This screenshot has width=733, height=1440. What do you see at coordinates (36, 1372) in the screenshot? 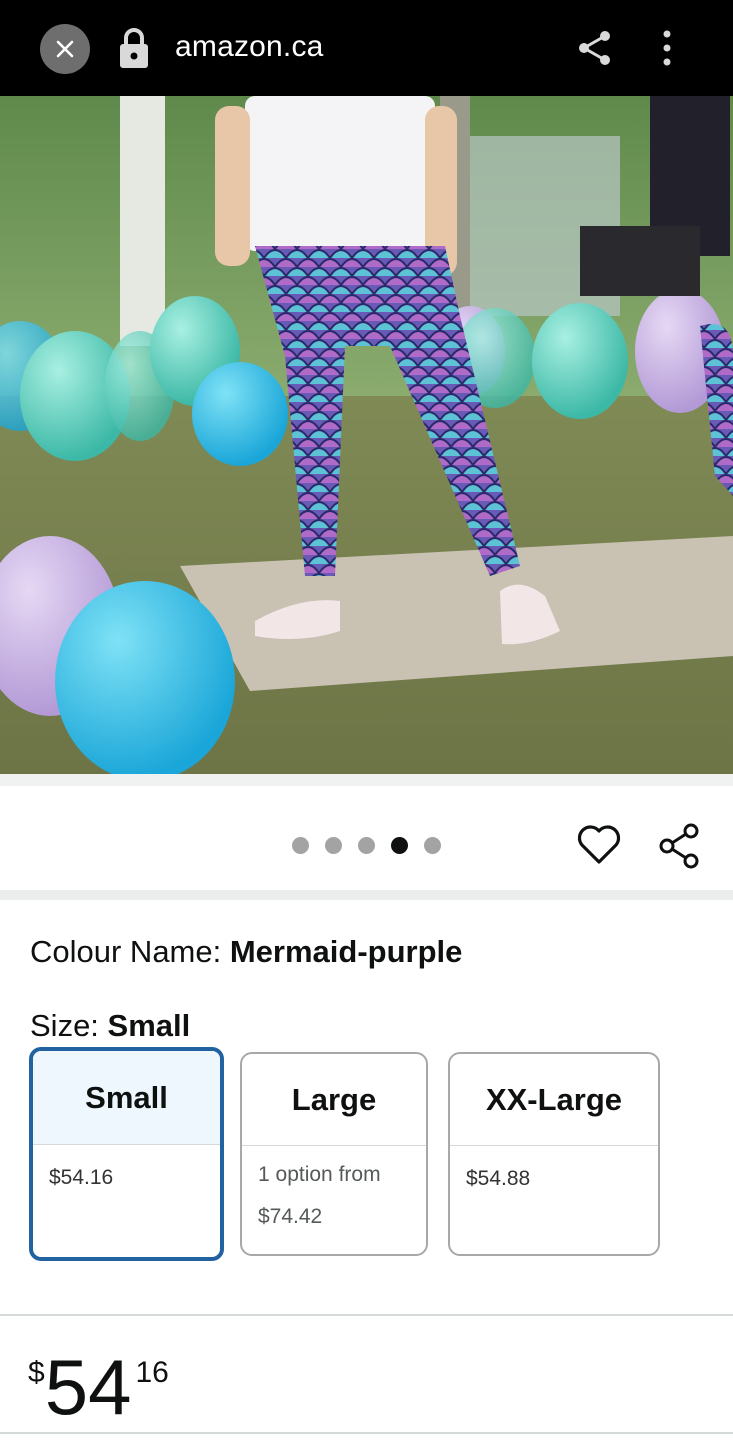
I see `price-symbol: $` at bounding box center [36, 1372].